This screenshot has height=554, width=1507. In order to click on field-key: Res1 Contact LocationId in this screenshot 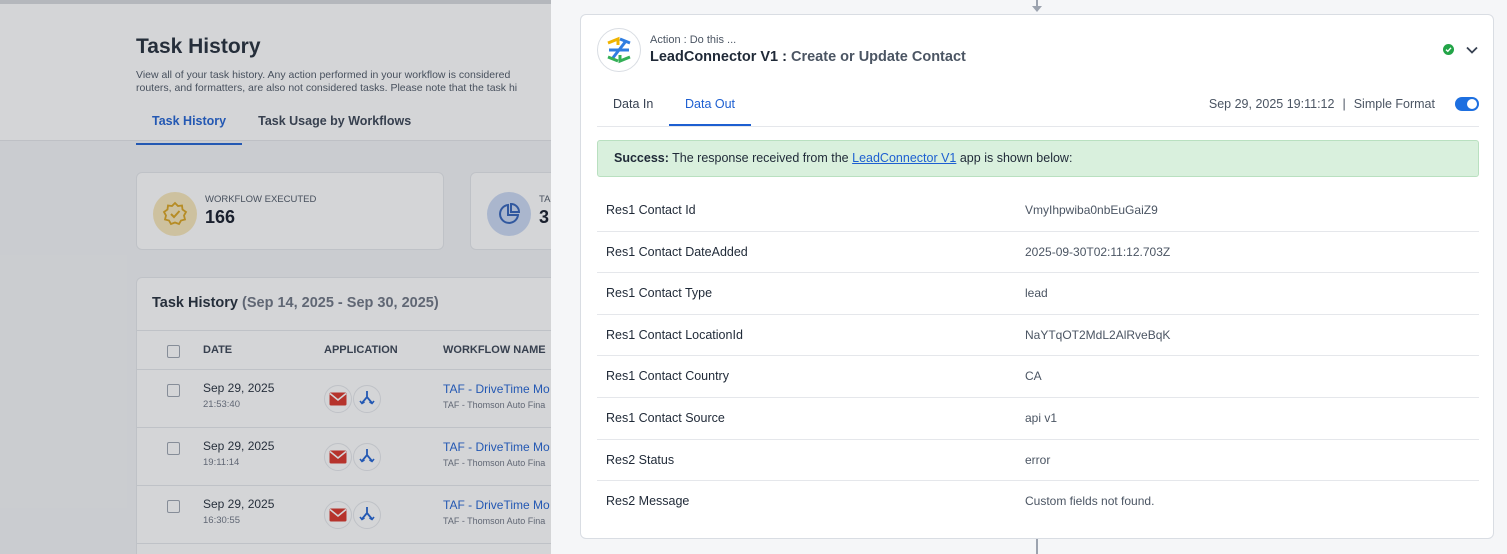, I will do `click(674, 334)`.